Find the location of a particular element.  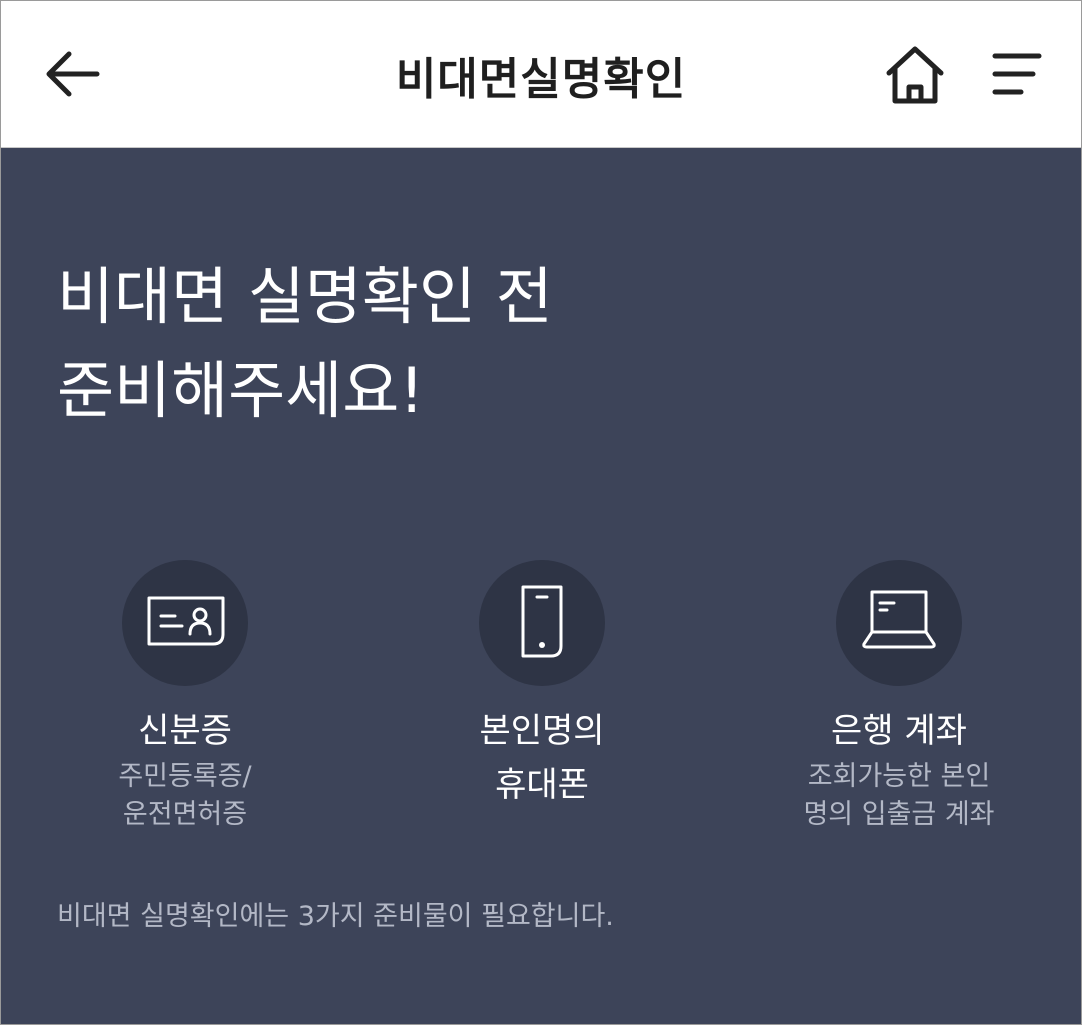

id-card-icon is located at coordinates (186, 621).